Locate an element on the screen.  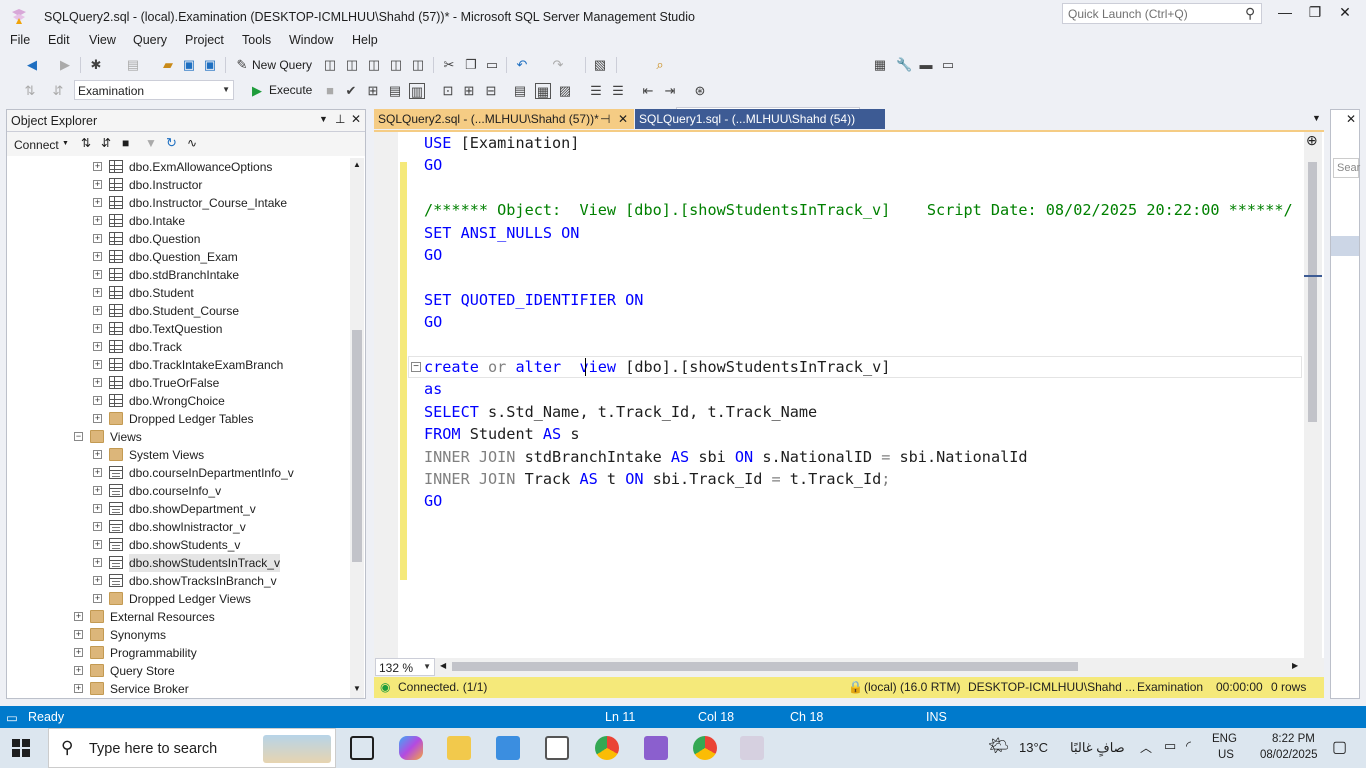
add-item-icon: ▤ is located at coordinates (133, 65).